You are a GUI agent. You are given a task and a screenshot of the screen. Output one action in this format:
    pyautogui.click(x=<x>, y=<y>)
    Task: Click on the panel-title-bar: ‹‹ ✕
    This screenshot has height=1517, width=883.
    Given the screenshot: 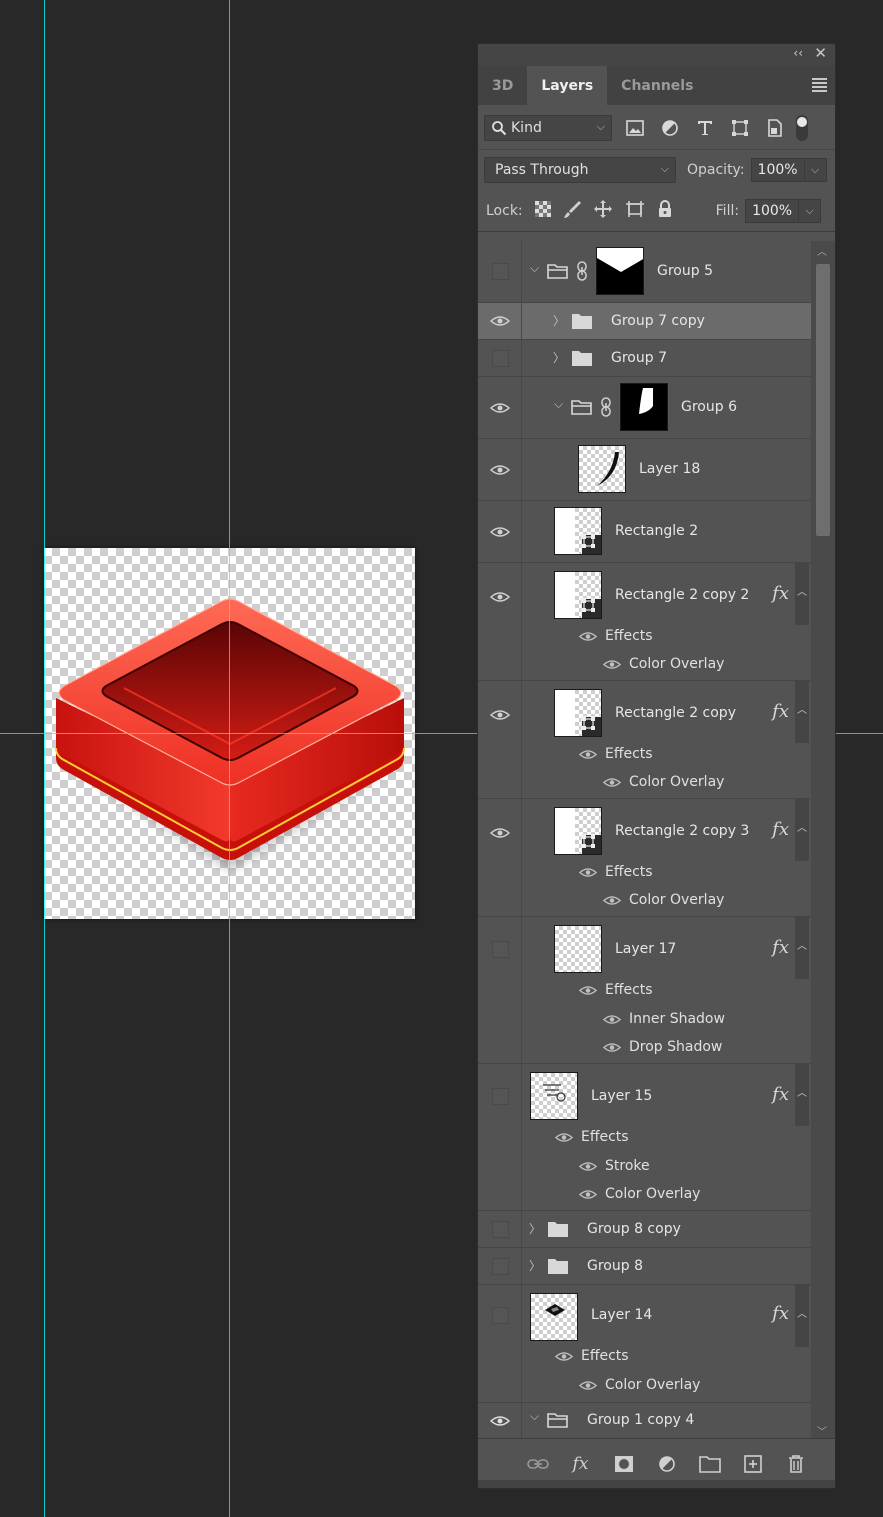 What is the action you would take?
    pyautogui.click(x=656, y=55)
    